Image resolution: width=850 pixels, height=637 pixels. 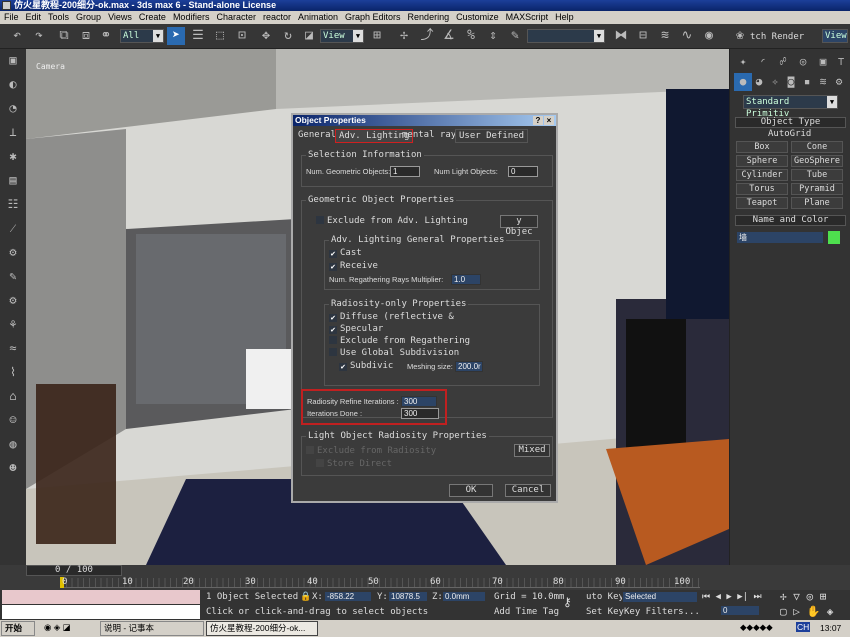 What do you see at coordinates (515, 36) in the screenshot?
I see `named-selection-icon: ✎` at bounding box center [515, 36].